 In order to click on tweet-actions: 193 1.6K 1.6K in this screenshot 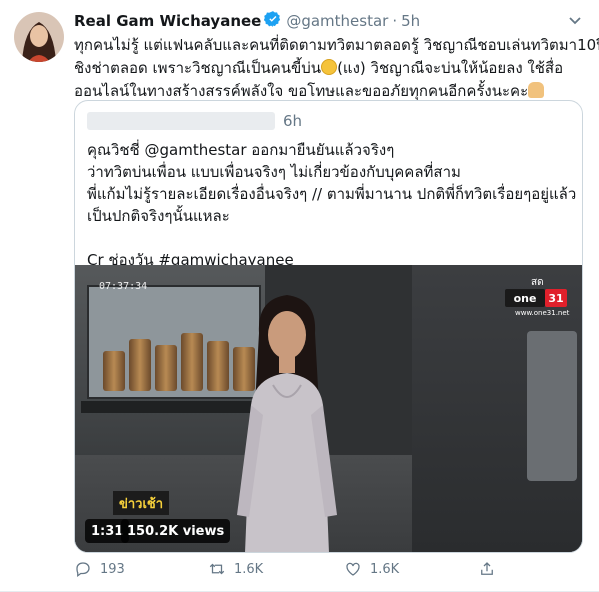, I will do `click(329, 571)`.